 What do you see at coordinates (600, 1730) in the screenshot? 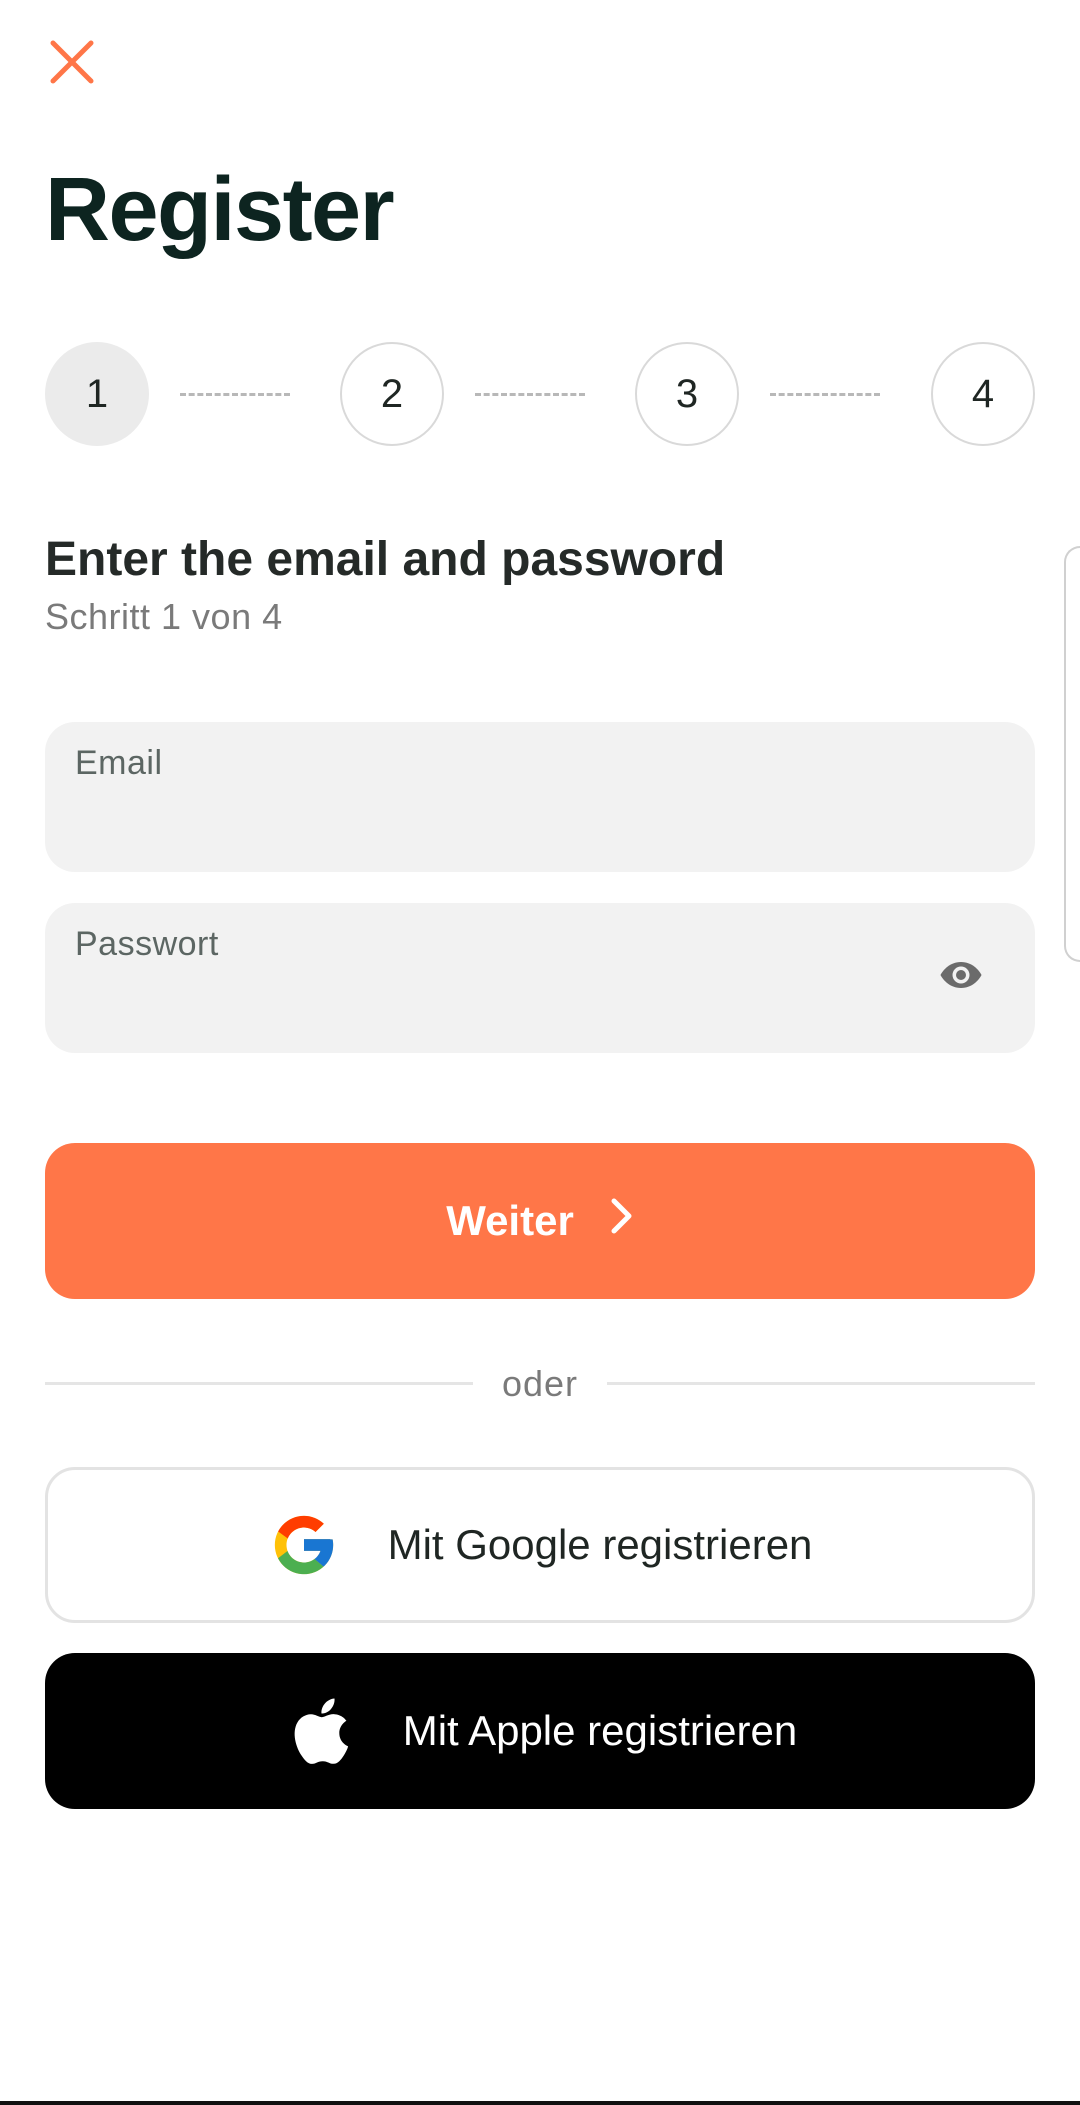
I see `apple-signup-label: Mit Apple registrieren` at bounding box center [600, 1730].